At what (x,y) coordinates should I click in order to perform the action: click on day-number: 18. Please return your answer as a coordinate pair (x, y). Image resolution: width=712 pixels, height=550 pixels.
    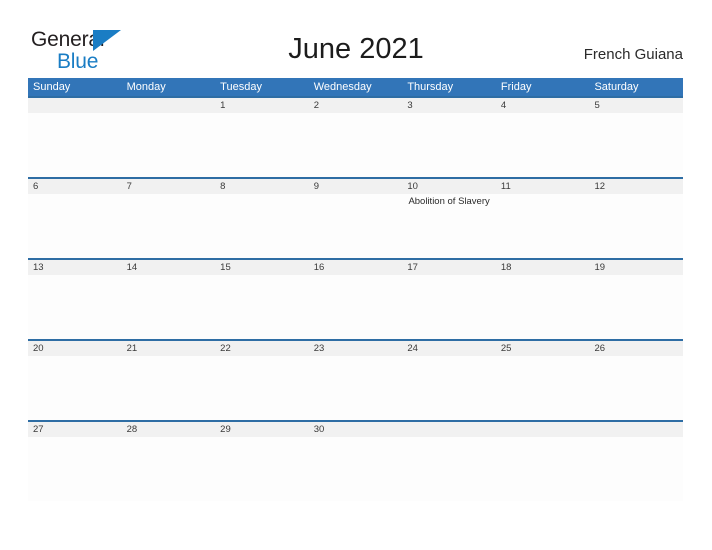
    Looking at the image, I should click on (543, 267).